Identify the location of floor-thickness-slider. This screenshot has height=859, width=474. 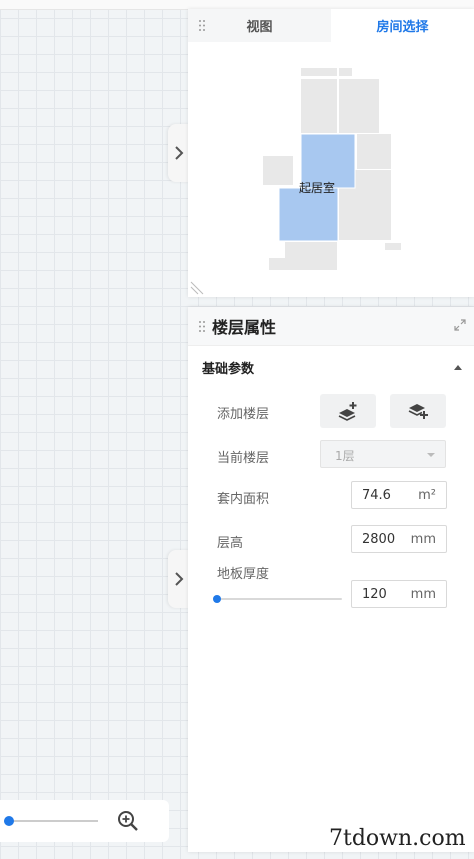
(277, 599).